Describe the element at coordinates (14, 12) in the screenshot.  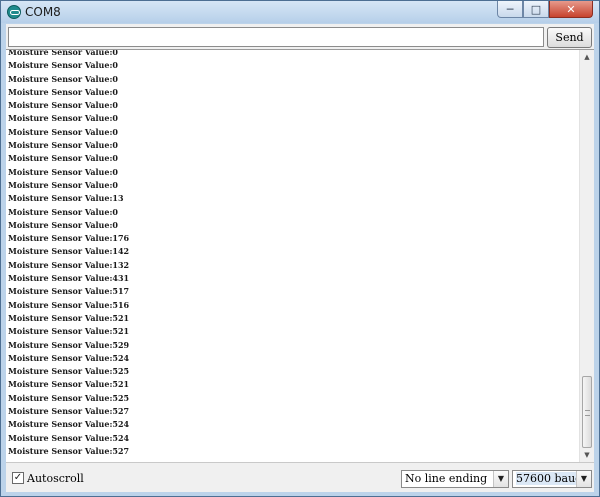
I see `arduino-app-icon` at that location.